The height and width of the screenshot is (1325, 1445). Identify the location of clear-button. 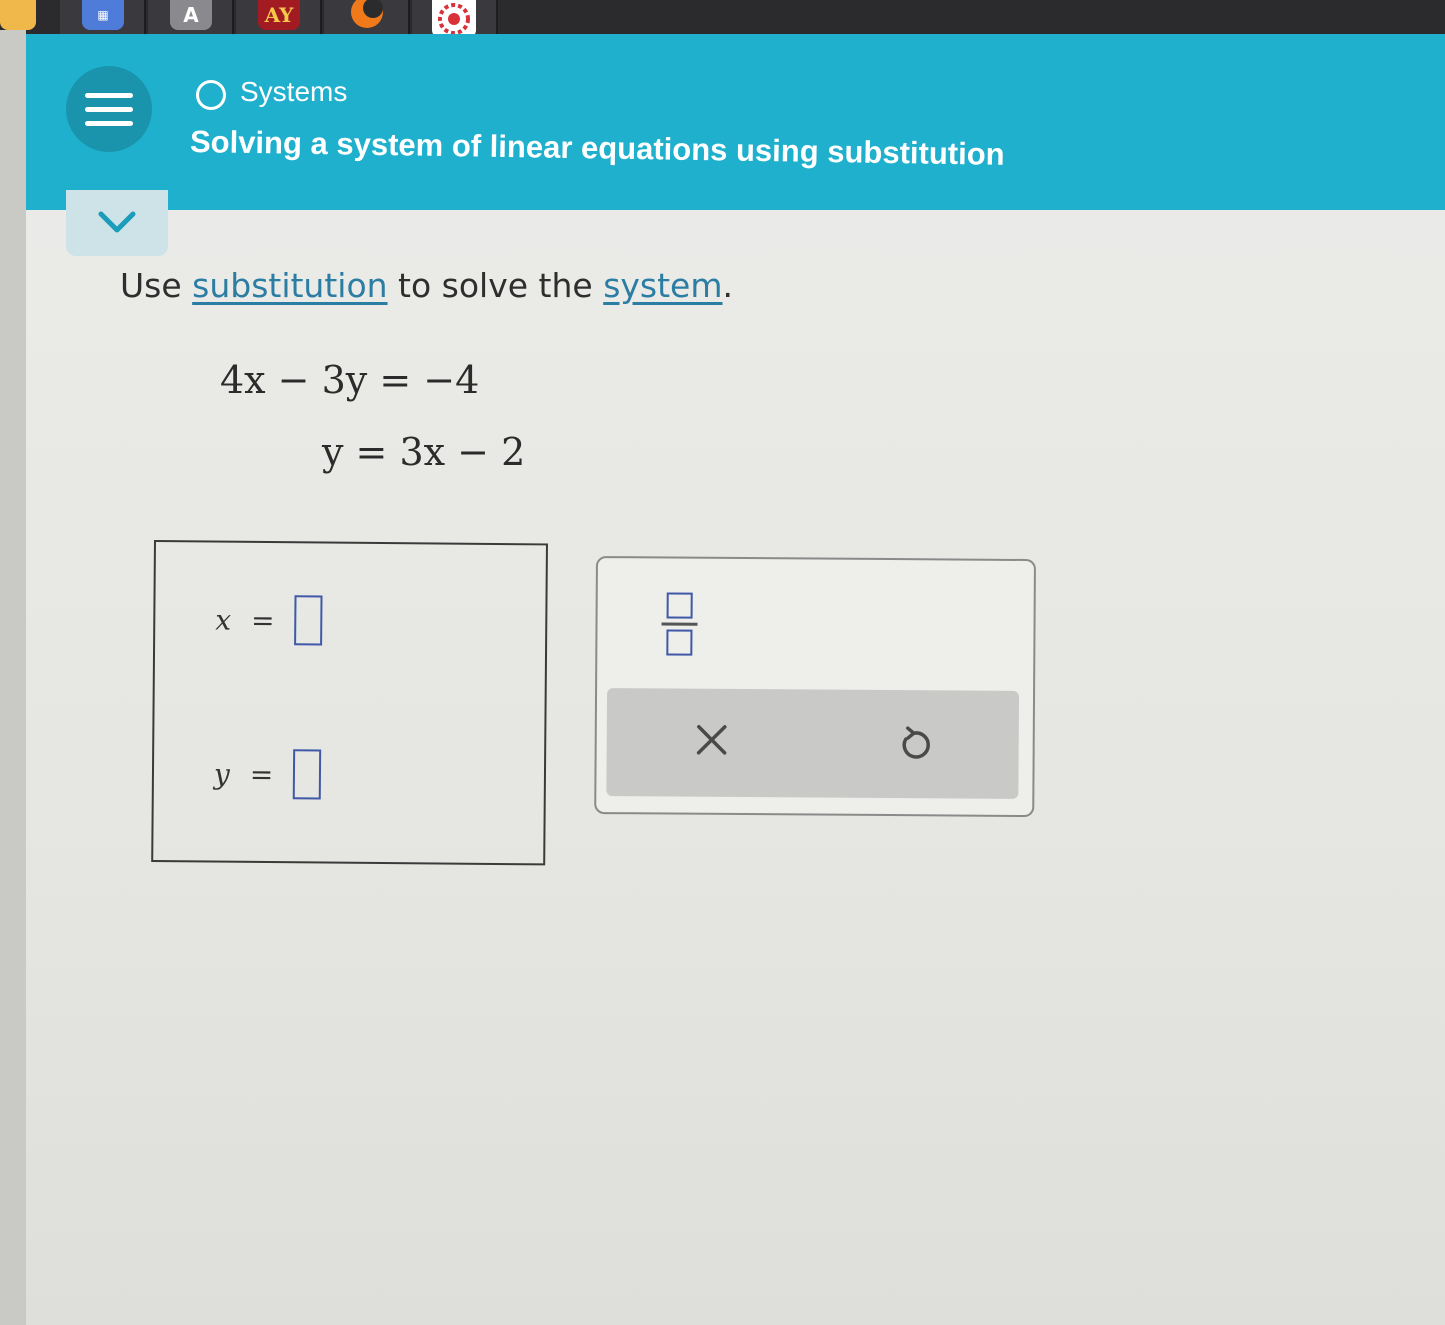
(712, 740).